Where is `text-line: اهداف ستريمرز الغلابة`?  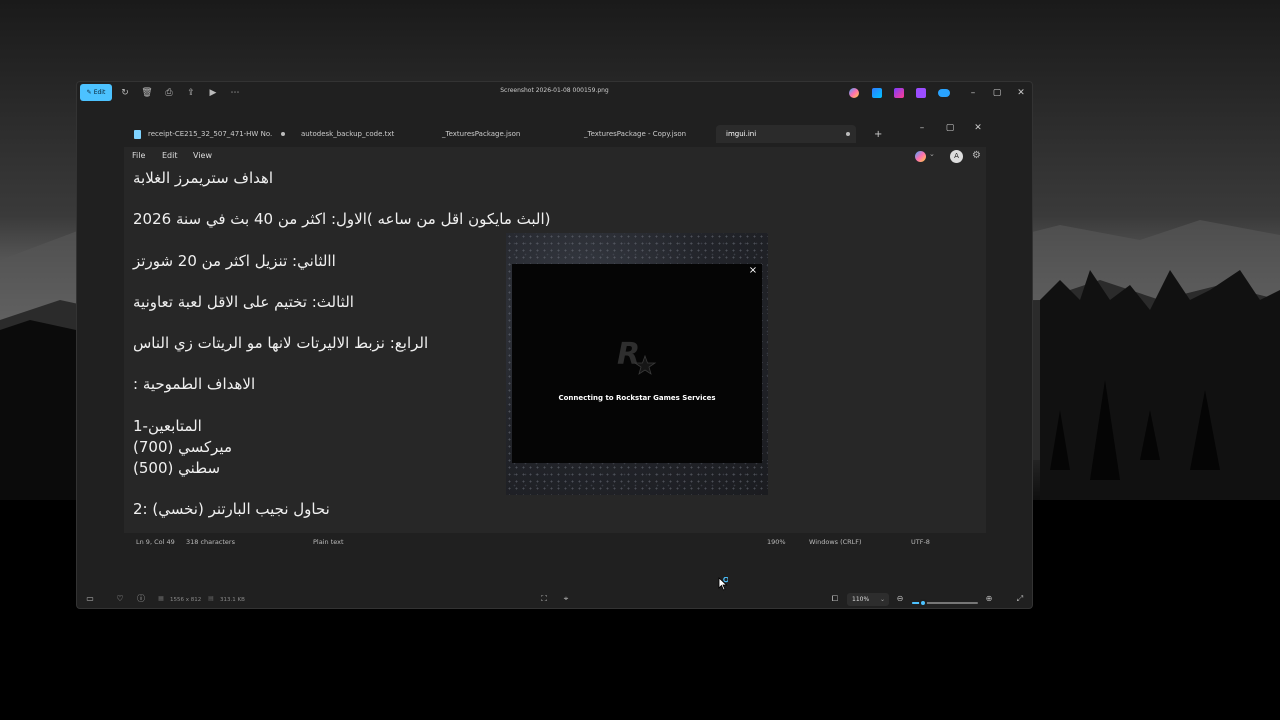 text-line: اهداف ستريمرز الغلابة is located at coordinates (203, 178).